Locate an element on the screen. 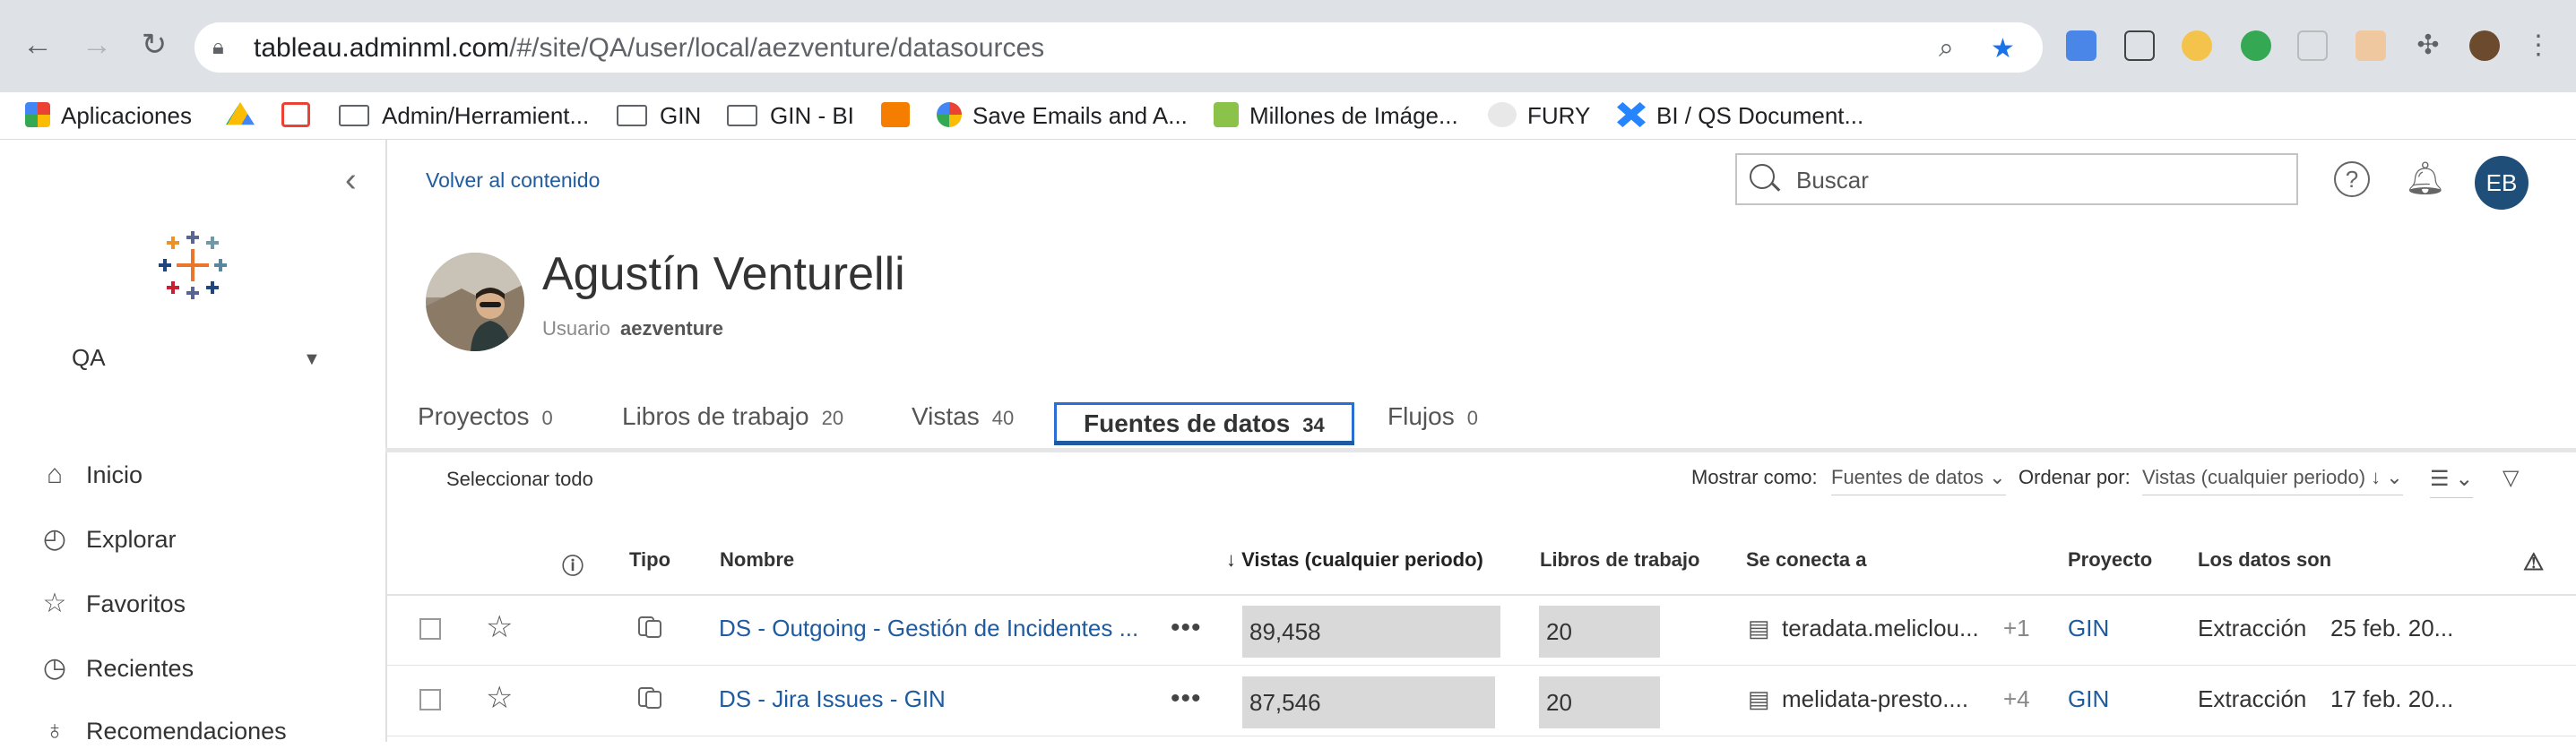  home-icon: ⌂ is located at coordinates (55, 474).